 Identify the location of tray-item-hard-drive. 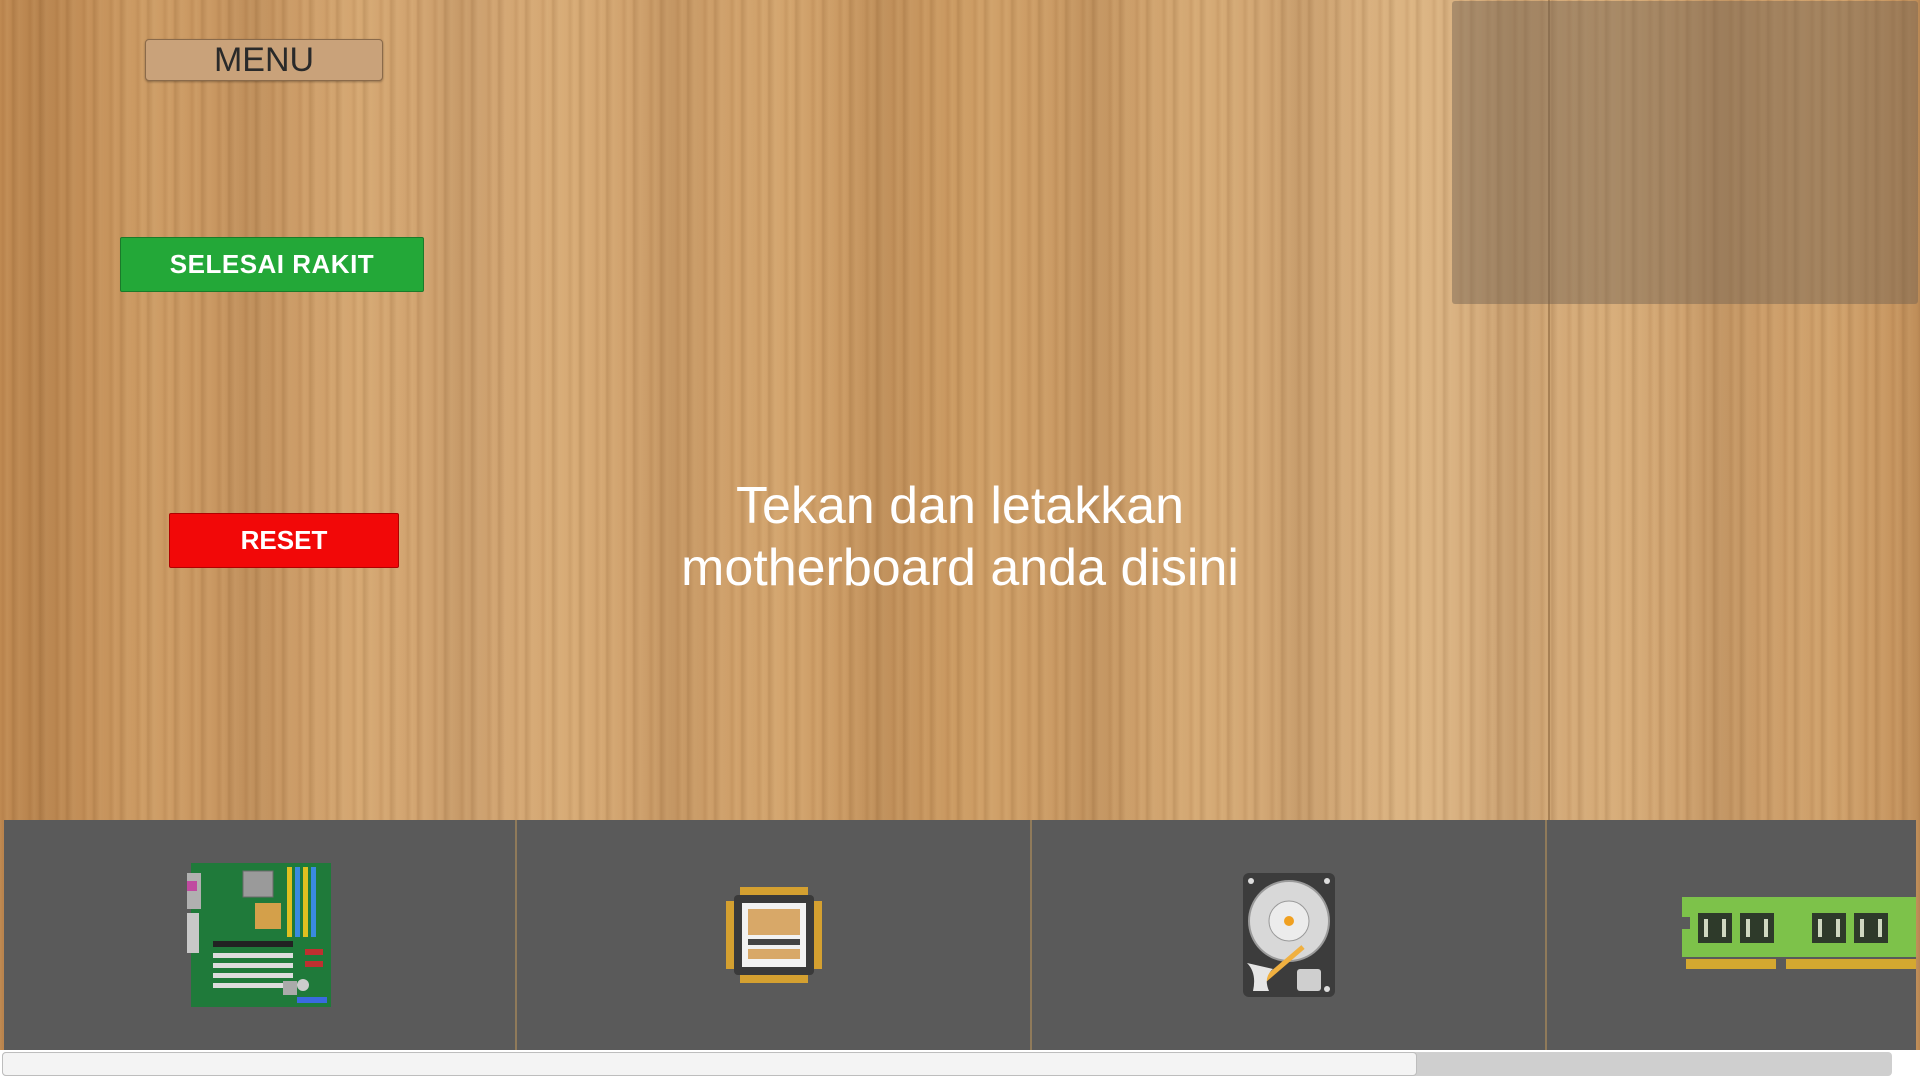
(1289, 935).